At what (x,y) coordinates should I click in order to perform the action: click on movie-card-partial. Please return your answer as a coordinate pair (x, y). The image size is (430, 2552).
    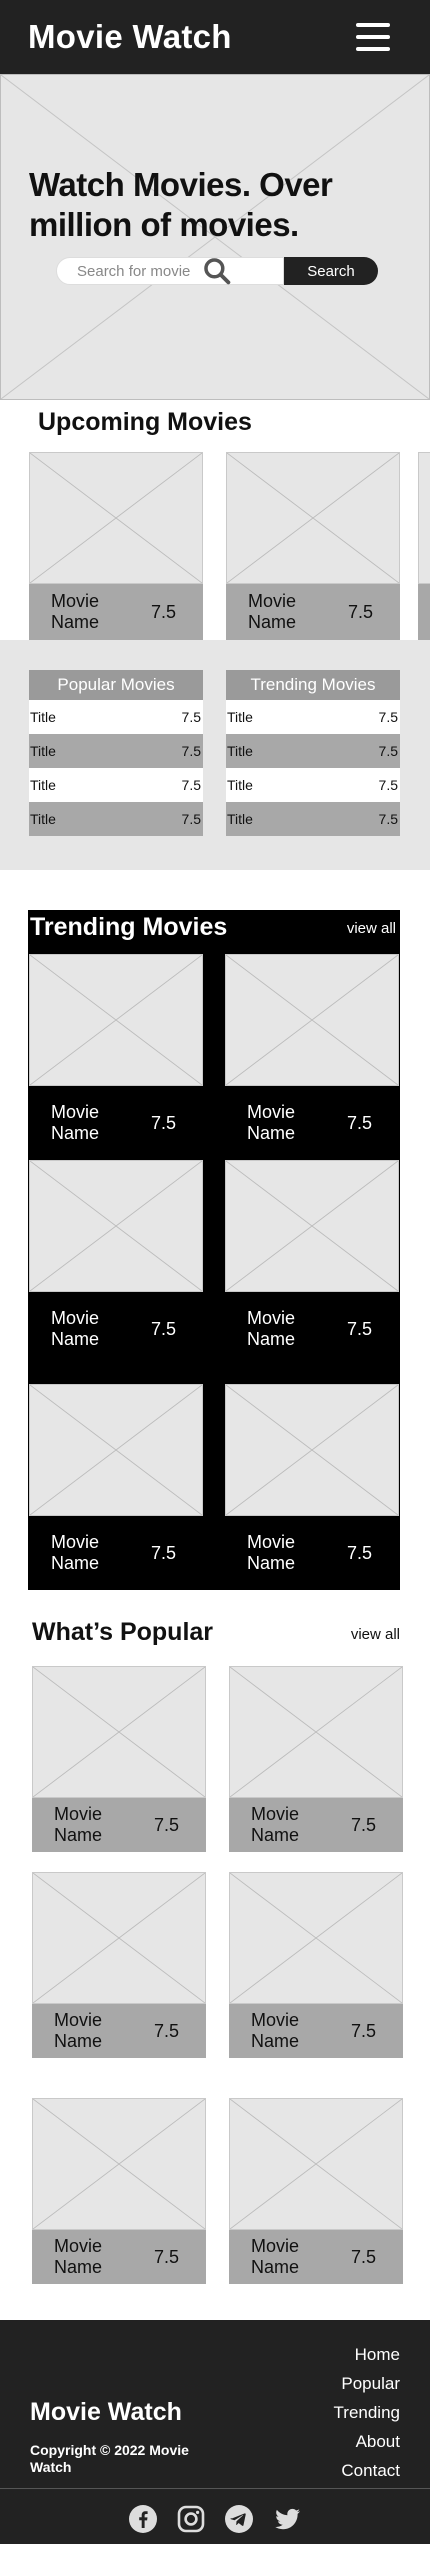
    Looking at the image, I should click on (424, 546).